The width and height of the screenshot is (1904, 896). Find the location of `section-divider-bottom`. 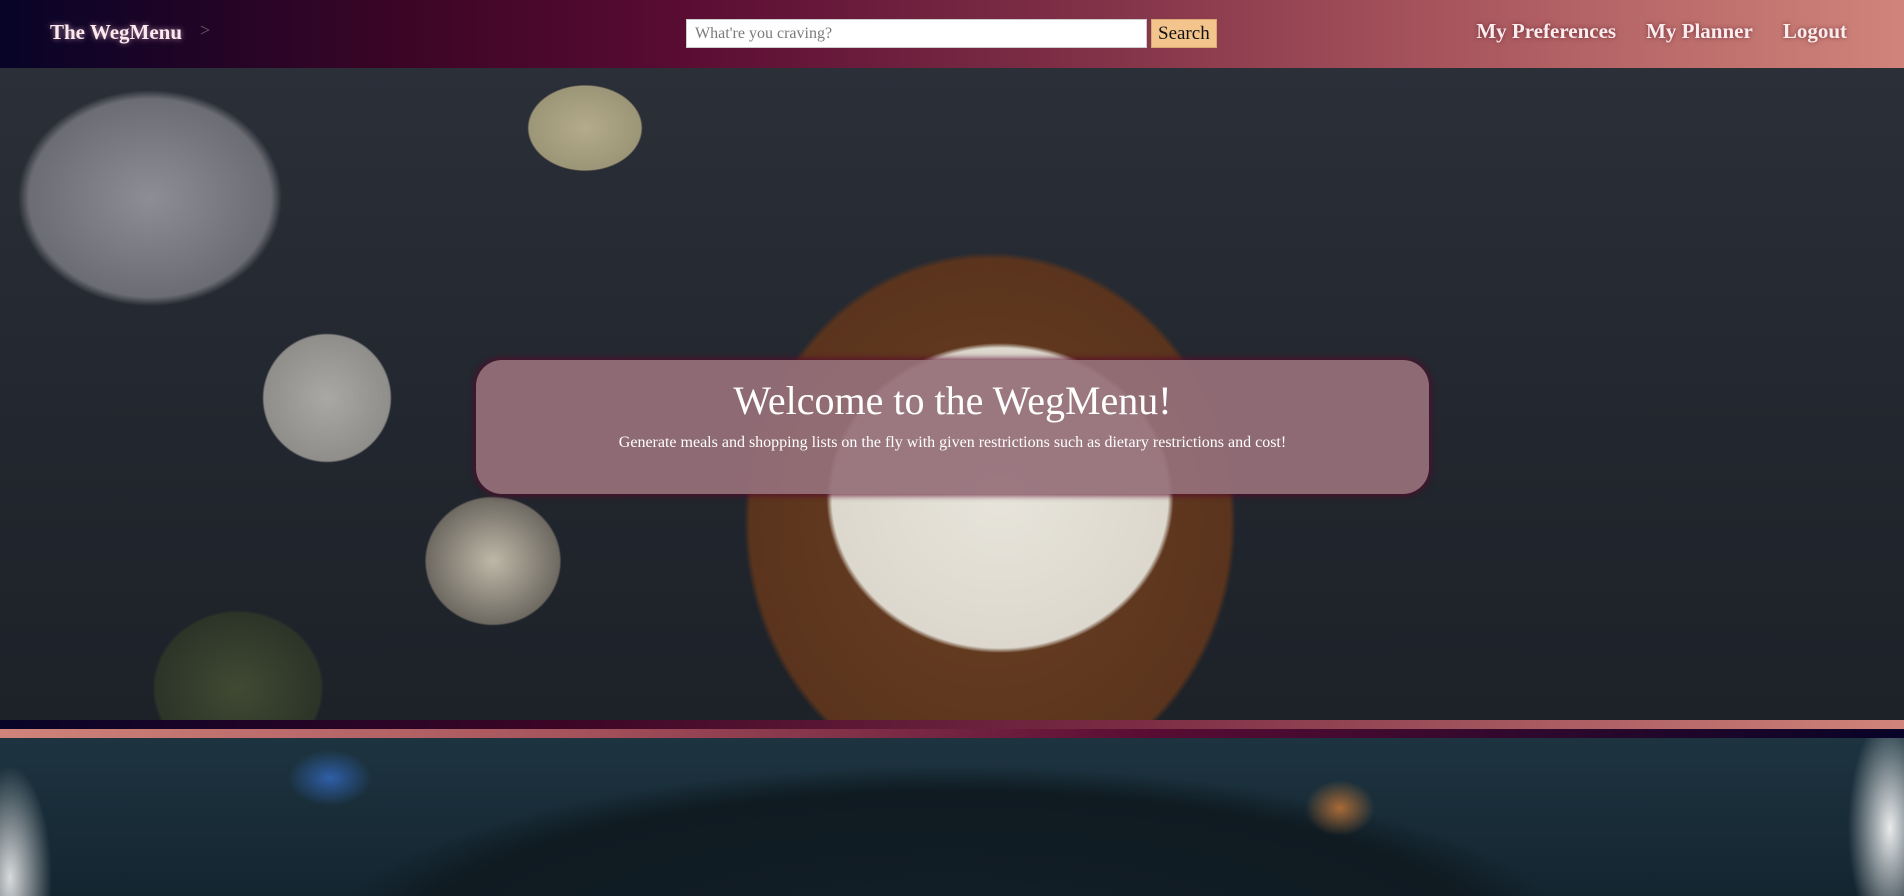

section-divider-bottom is located at coordinates (952, 733).